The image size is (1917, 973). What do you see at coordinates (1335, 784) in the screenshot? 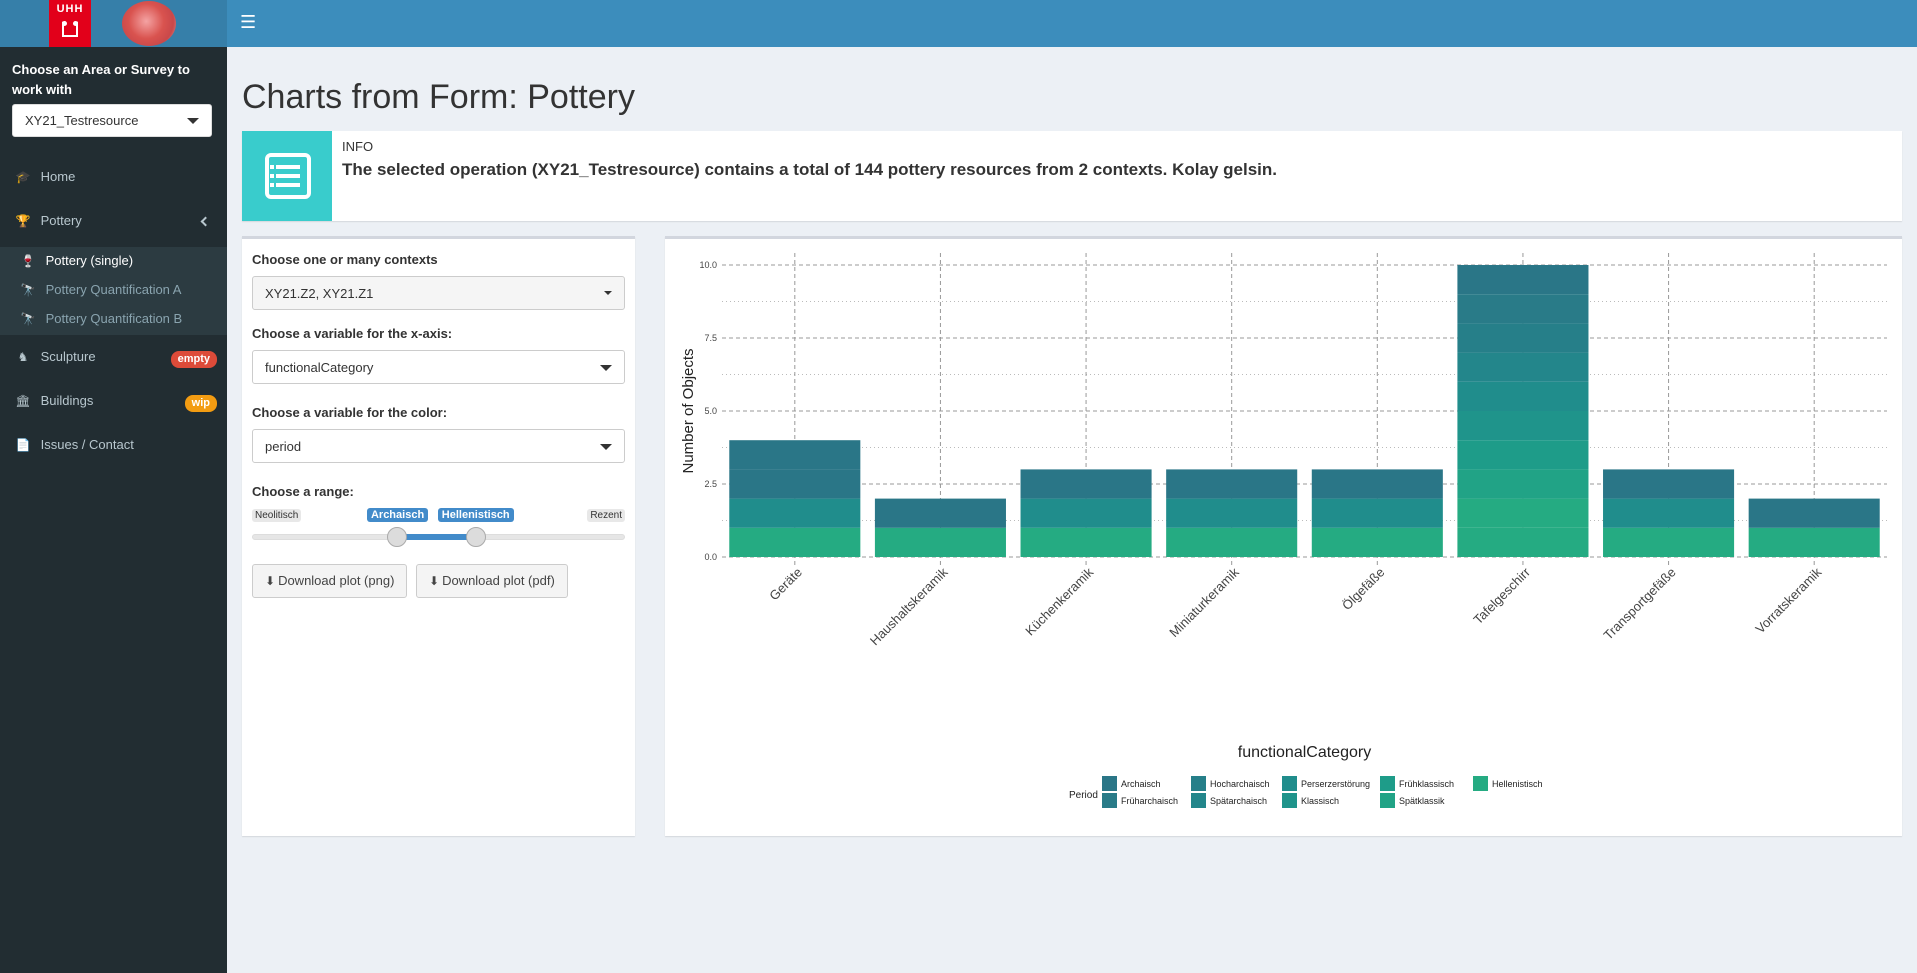
I see `legend-label: Perserzerstörung` at bounding box center [1335, 784].